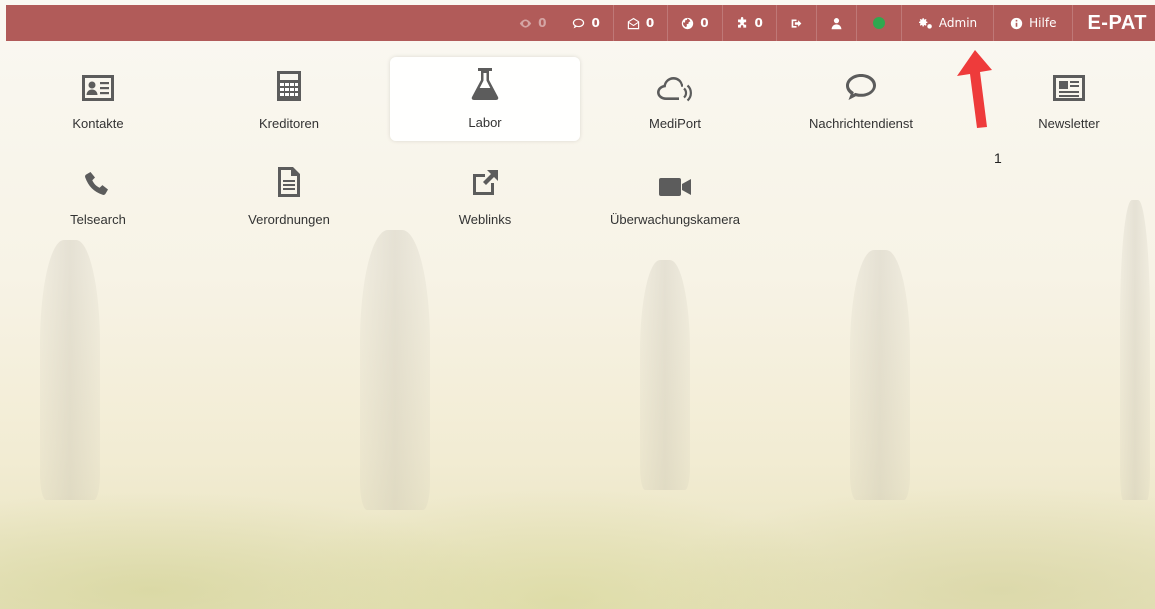  I want to click on tile-labor: Labor, so click(485, 99).